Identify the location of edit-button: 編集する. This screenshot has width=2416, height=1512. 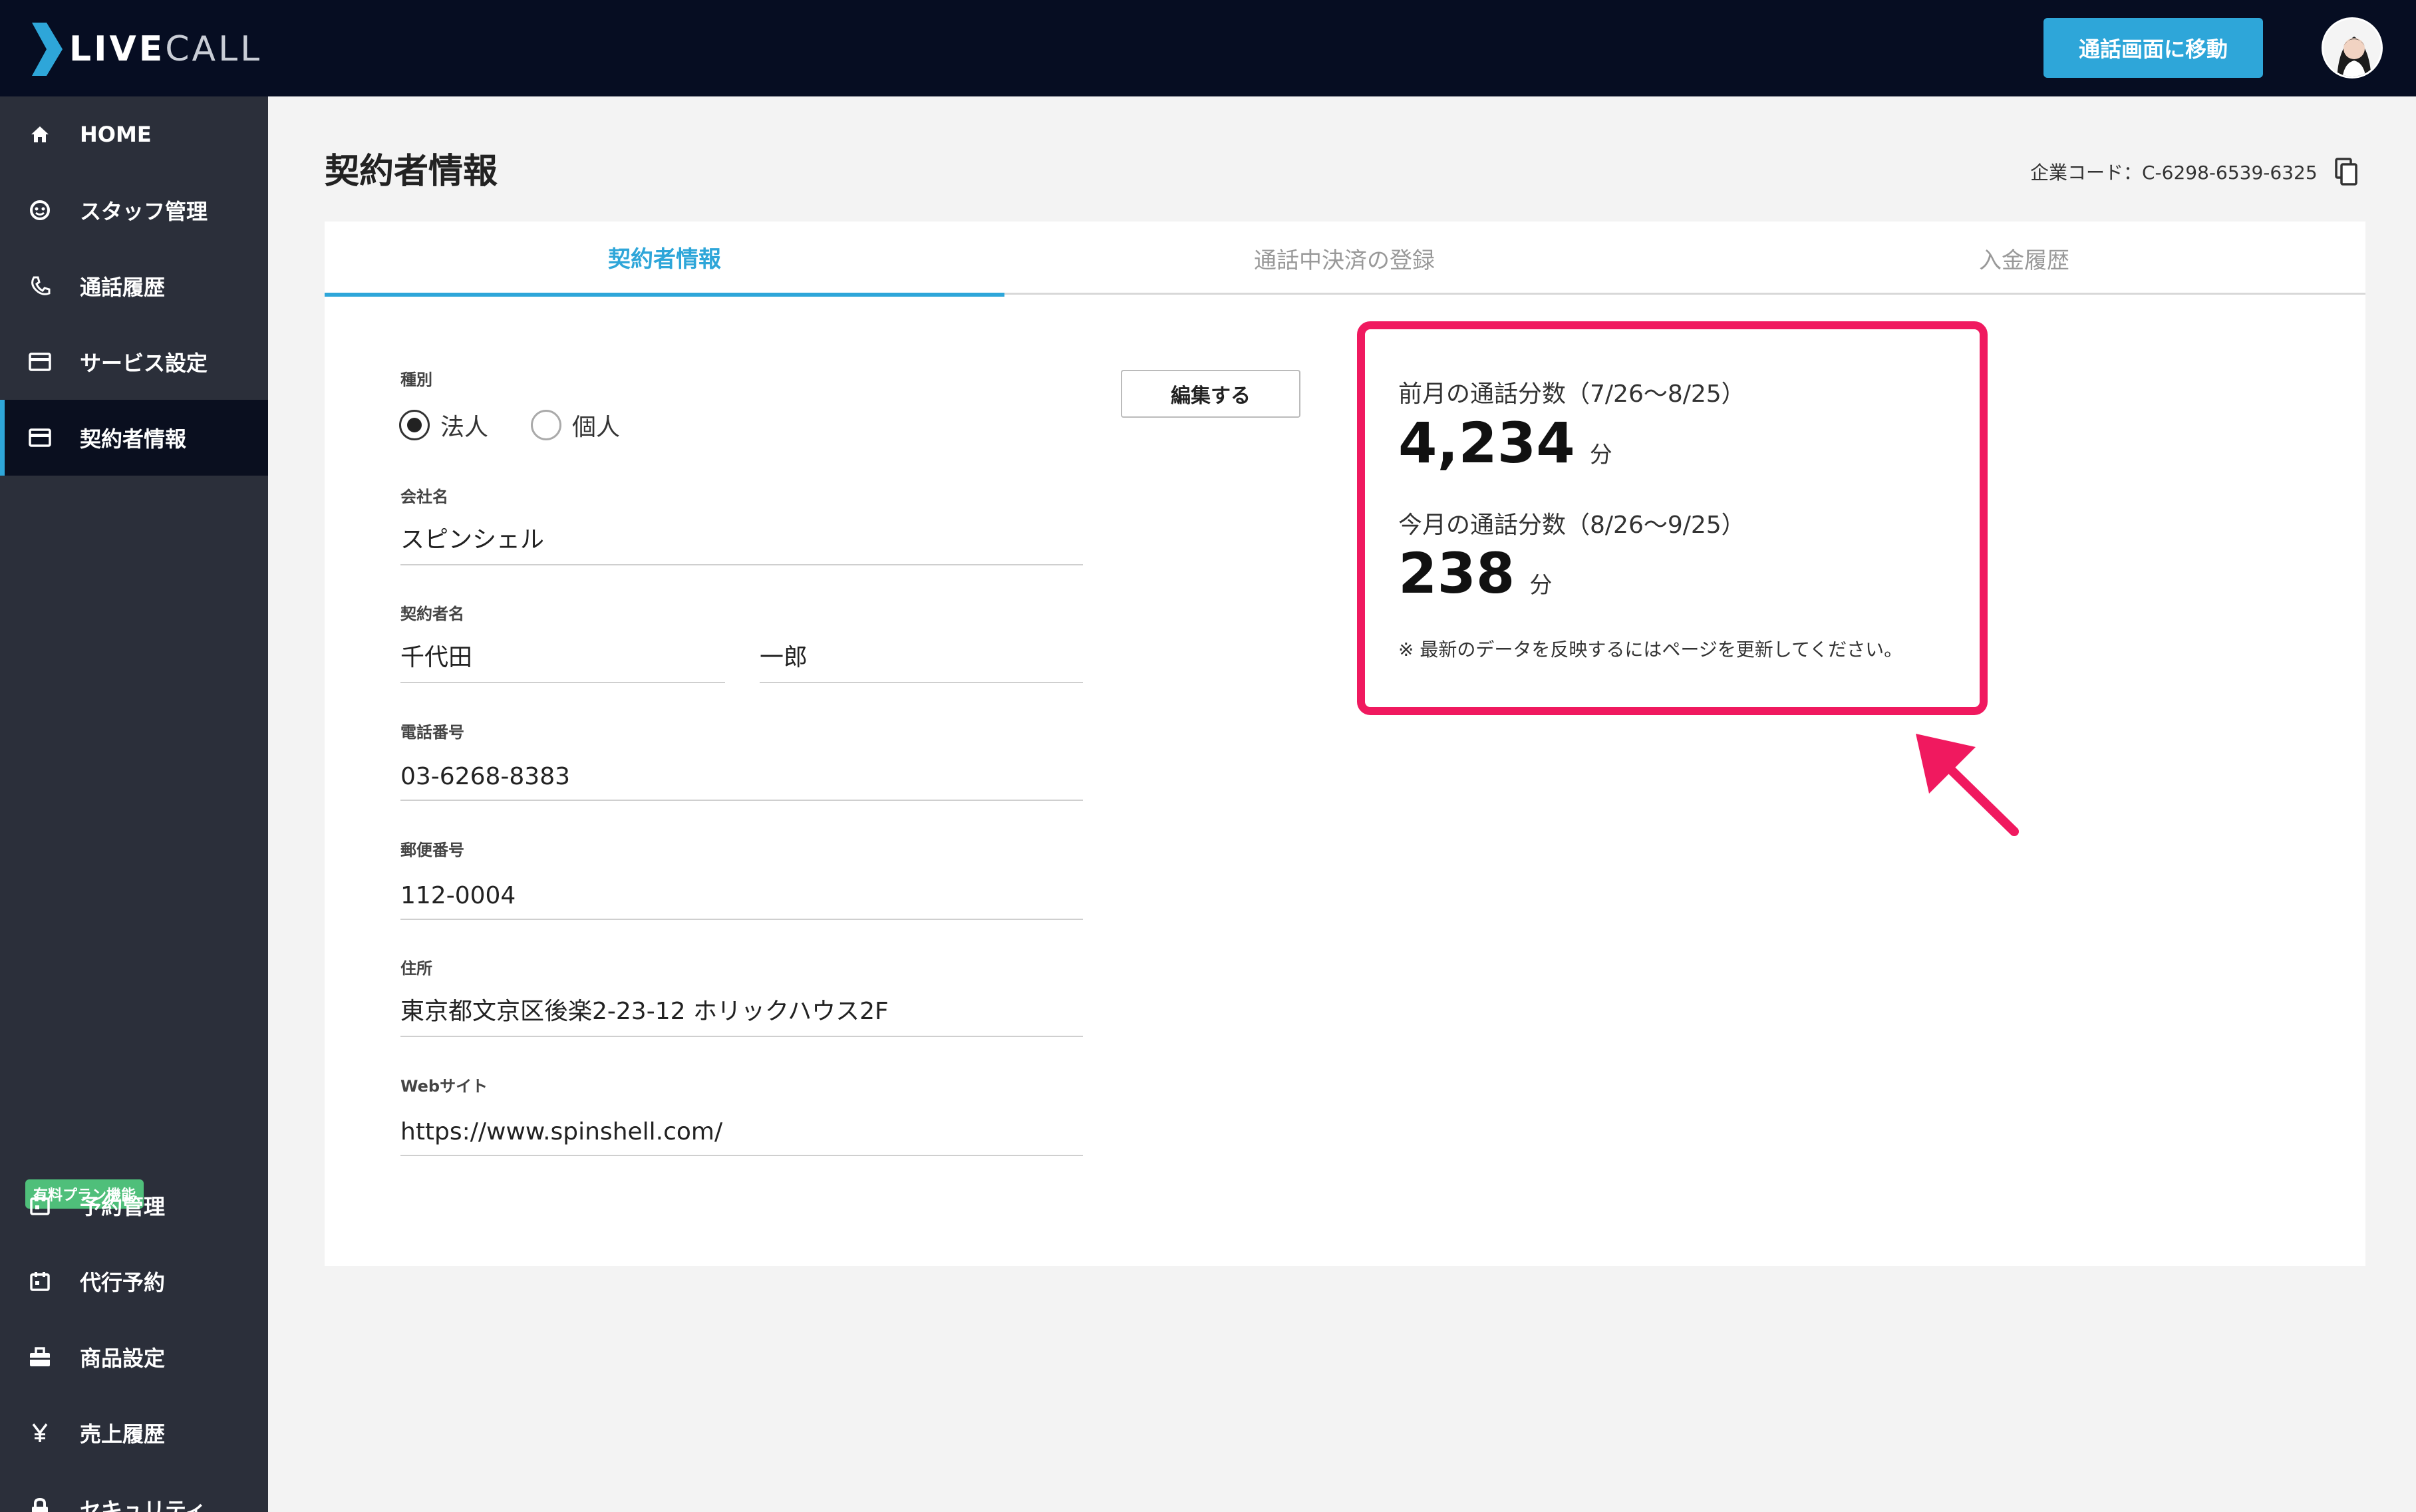
(1210, 394).